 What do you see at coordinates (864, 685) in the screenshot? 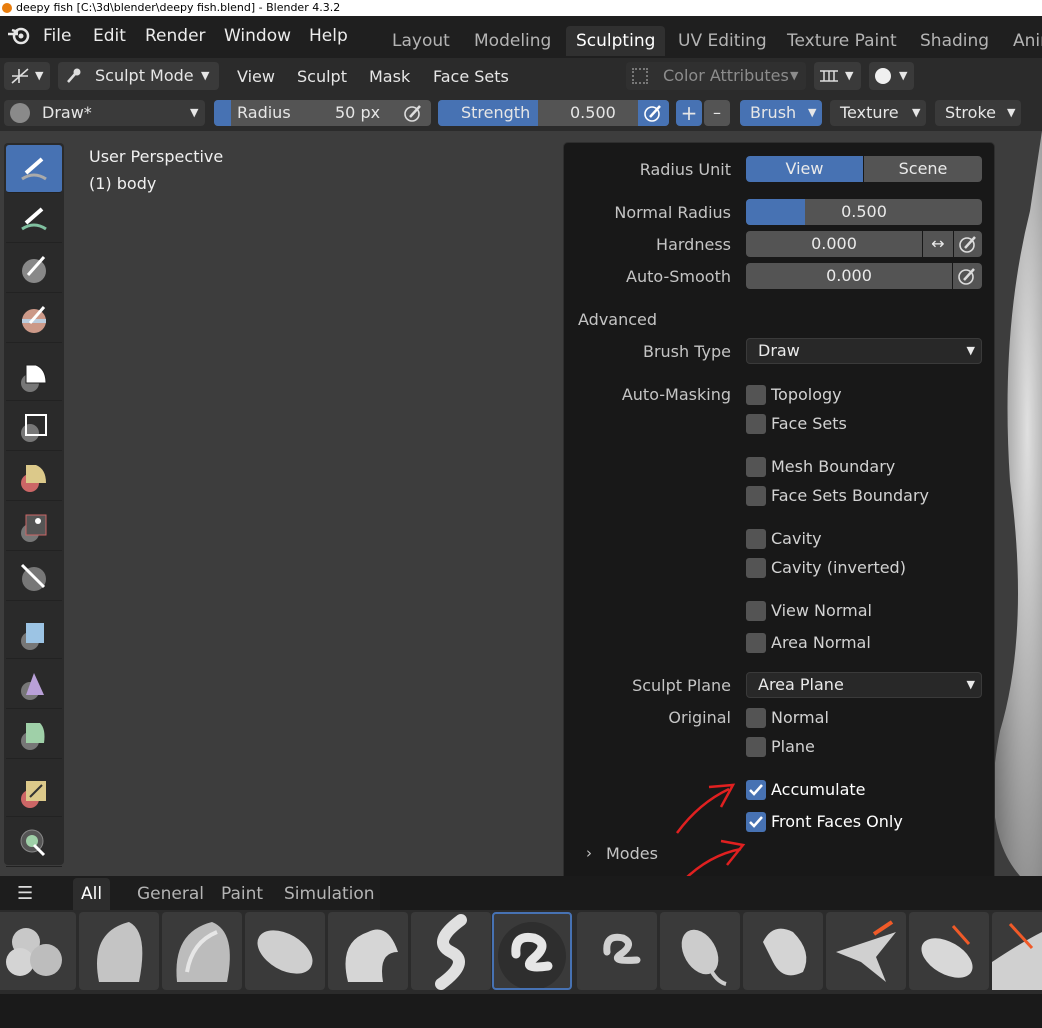
I see `sculpt-plane-dropdown: Area Plane ▼` at bounding box center [864, 685].